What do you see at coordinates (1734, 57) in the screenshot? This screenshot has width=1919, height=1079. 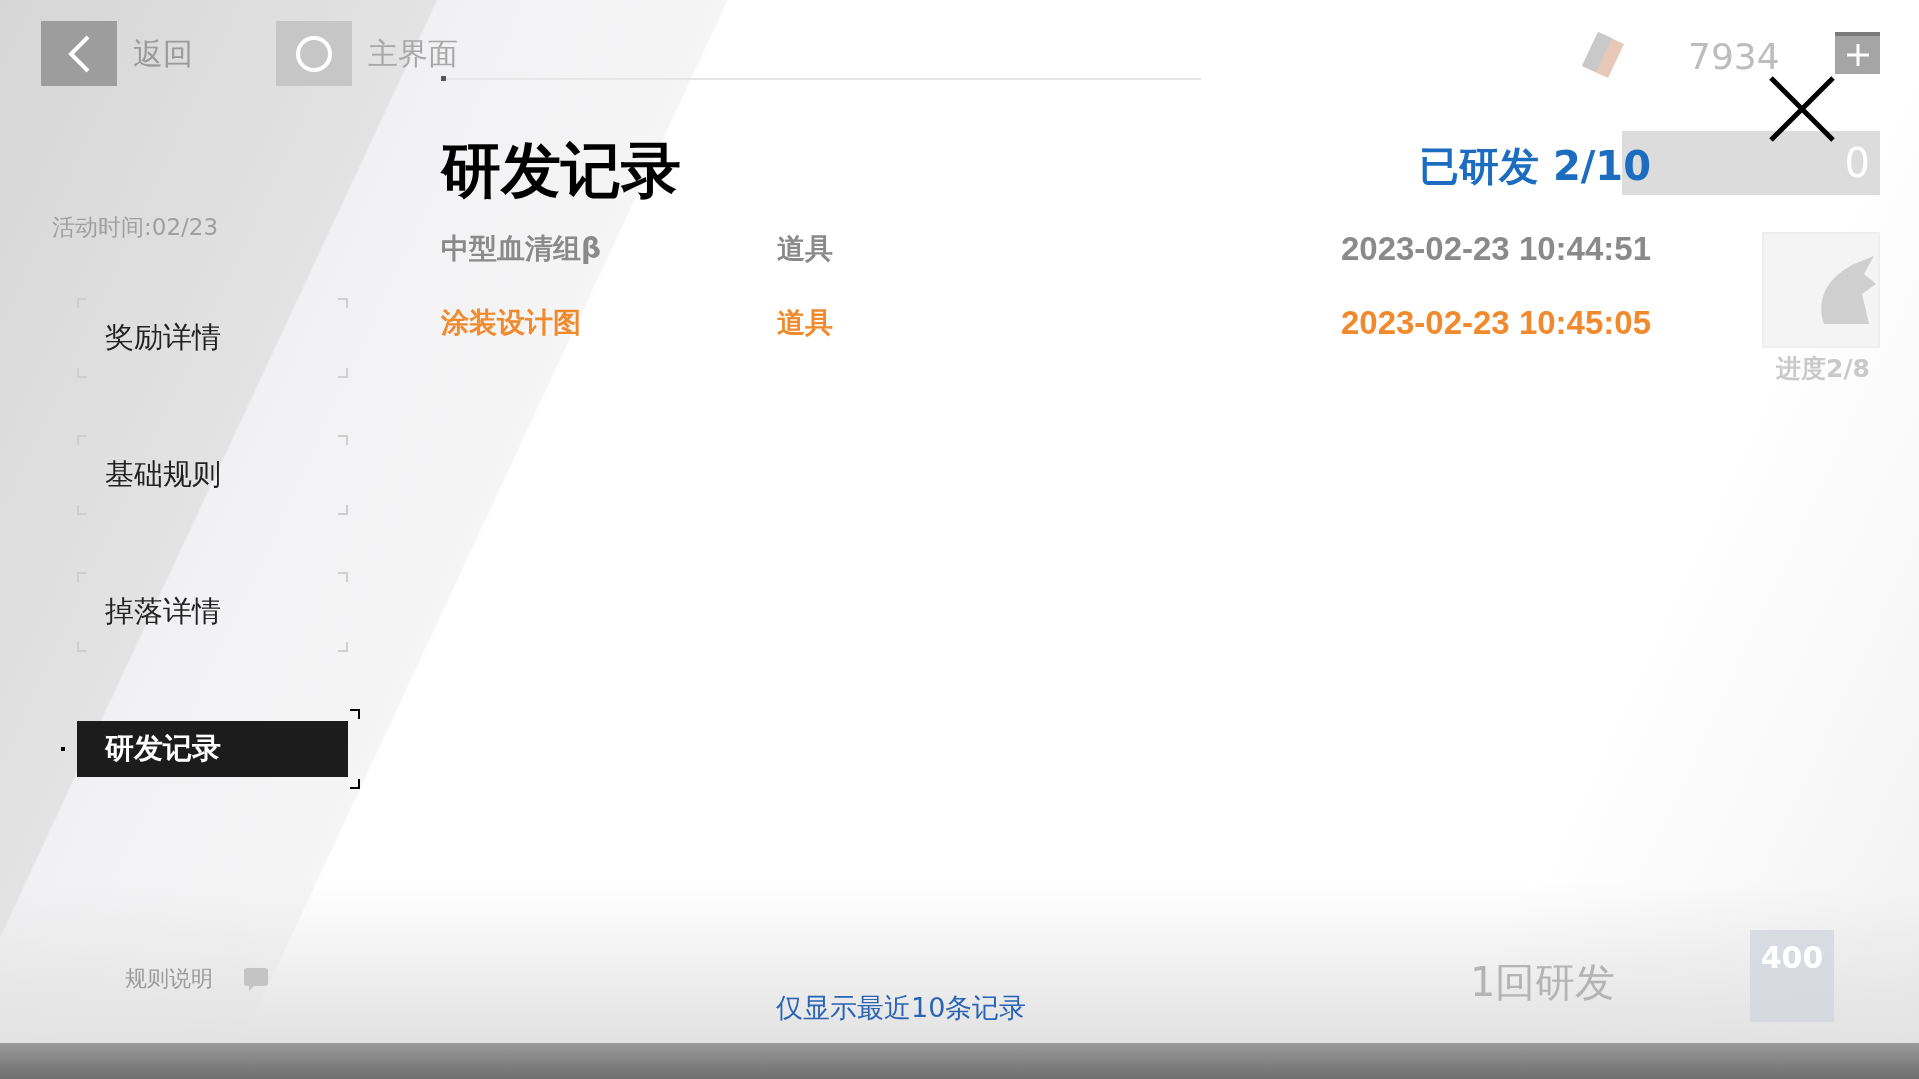 I see `currency-amount: 7934` at bounding box center [1734, 57].